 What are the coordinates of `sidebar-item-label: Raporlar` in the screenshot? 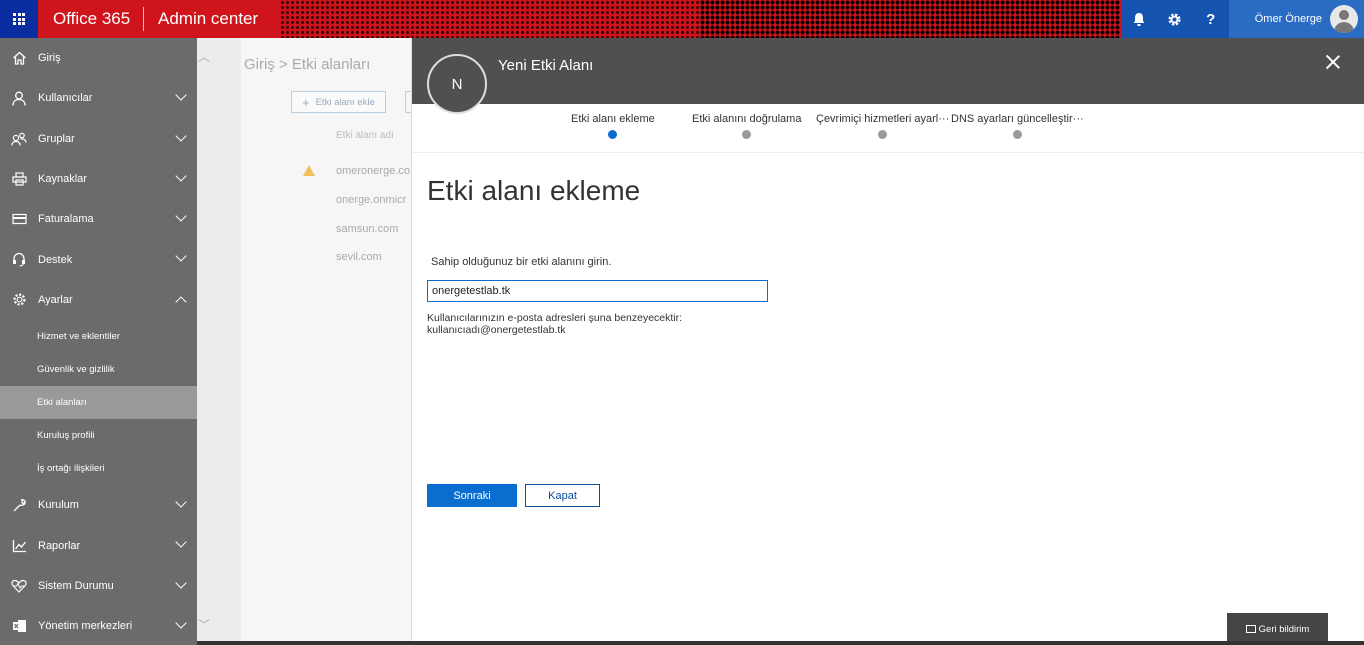 It's located at (59, 545).